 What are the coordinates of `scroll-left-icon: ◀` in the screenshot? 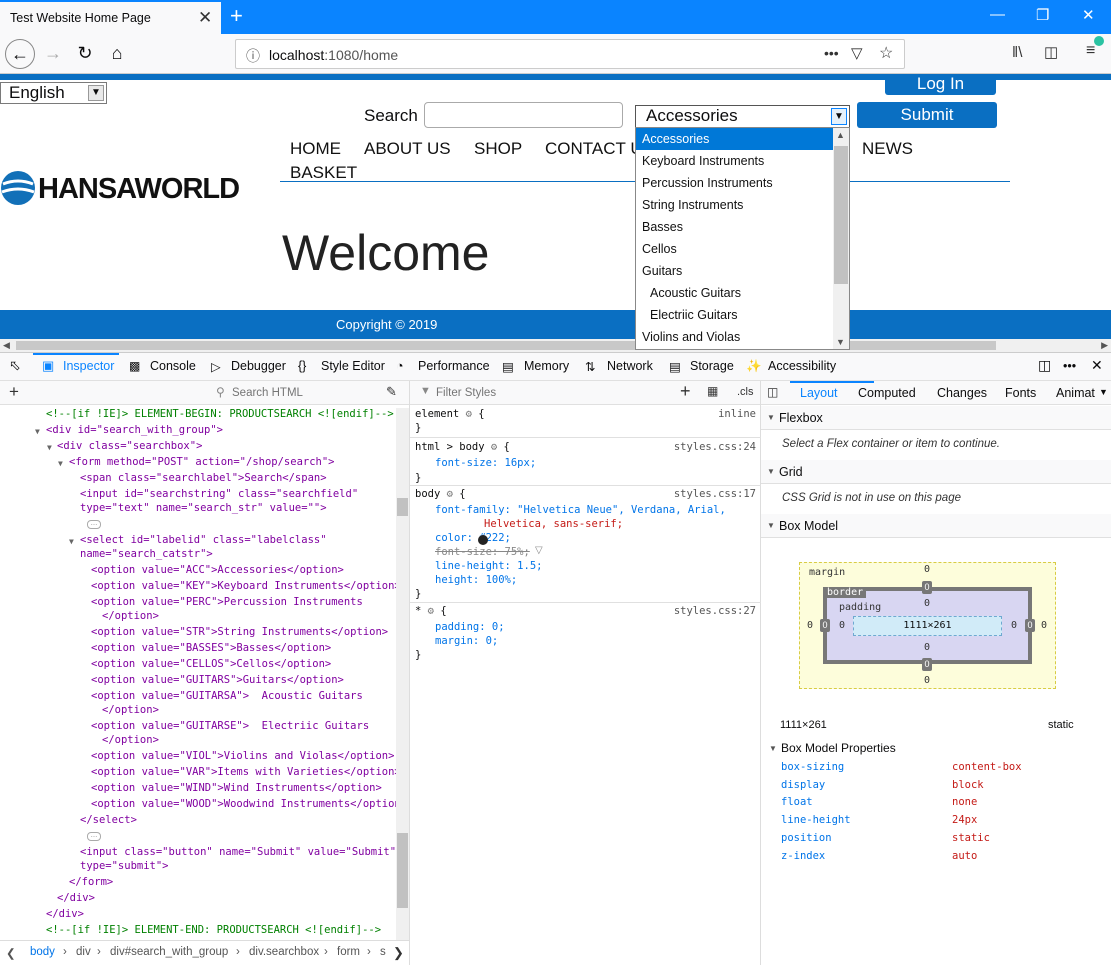 It's located at (6, 345).